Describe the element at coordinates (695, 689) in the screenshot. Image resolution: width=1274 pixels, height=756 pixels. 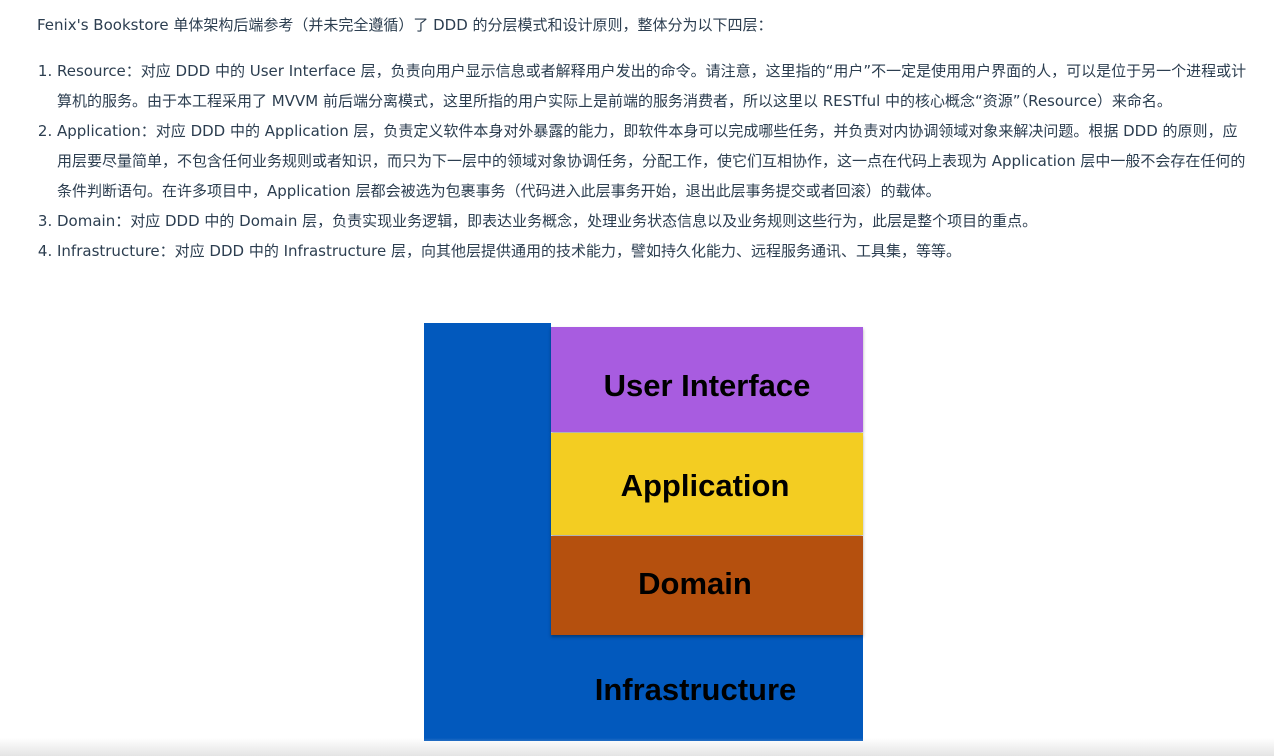
I see `infrastructure-layer-label: Infrastructure` at that location.